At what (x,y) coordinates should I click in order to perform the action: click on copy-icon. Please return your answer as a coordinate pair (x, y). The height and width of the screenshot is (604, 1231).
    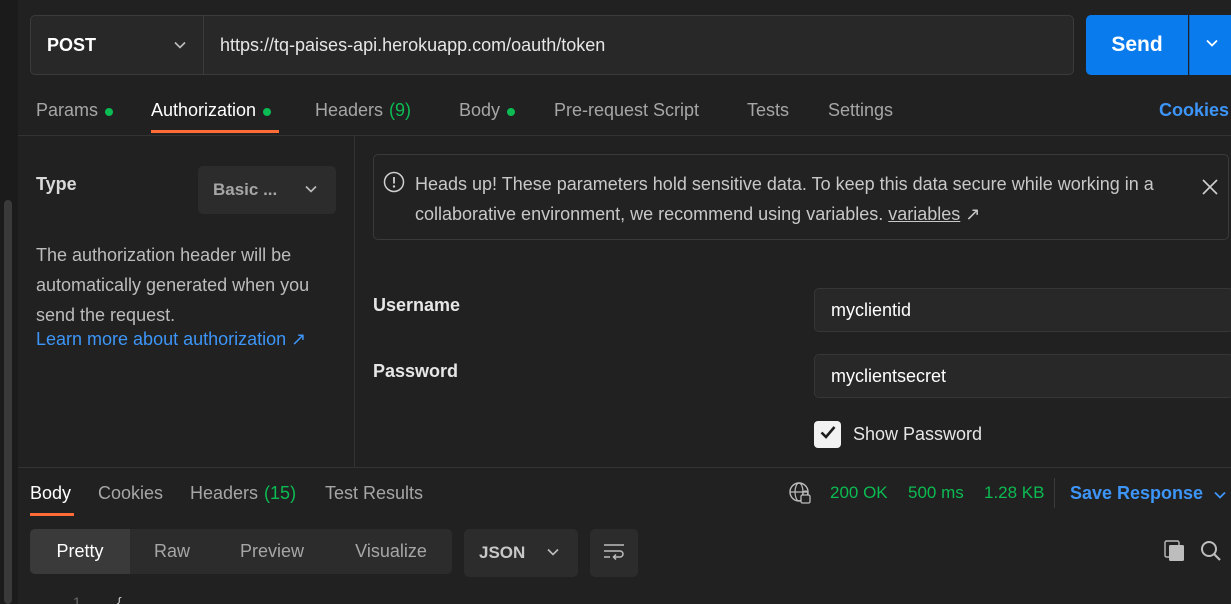
    Looking at the image, I should click on (1175, 553).